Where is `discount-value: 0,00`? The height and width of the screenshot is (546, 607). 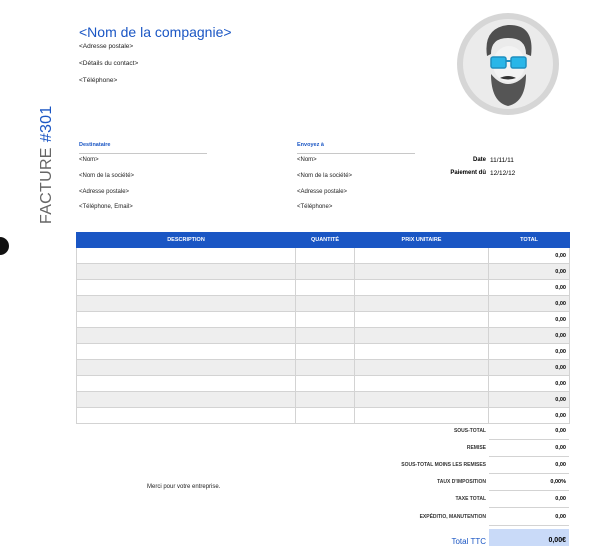 discount-value: 0,00 is located at coordinates (529, 448).